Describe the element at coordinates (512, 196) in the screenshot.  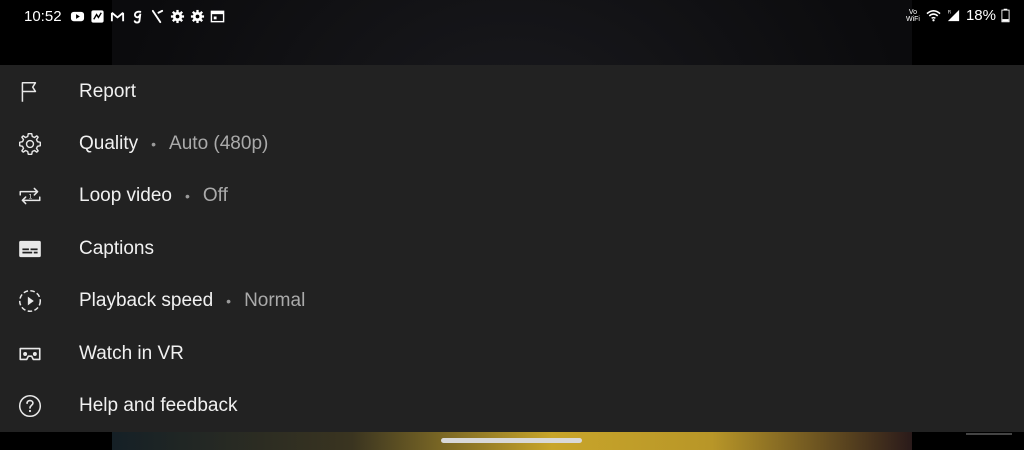
I see `menu-item-loop-video: 1 Loop video • Off` at that location.